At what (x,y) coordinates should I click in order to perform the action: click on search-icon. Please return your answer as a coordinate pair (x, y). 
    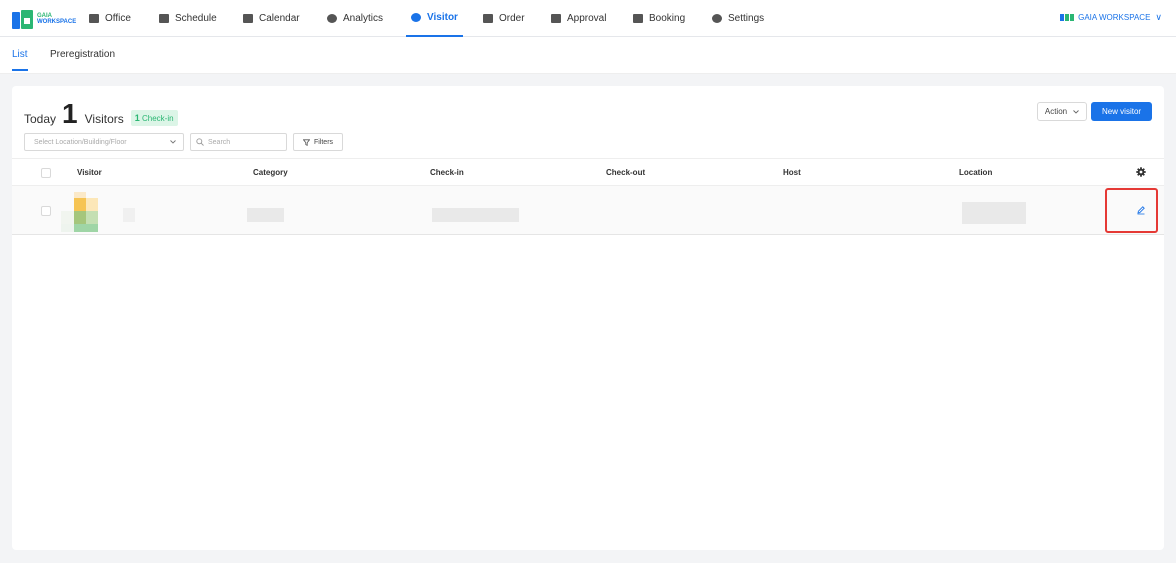
    Looking at the image, I should click on (200, 142).